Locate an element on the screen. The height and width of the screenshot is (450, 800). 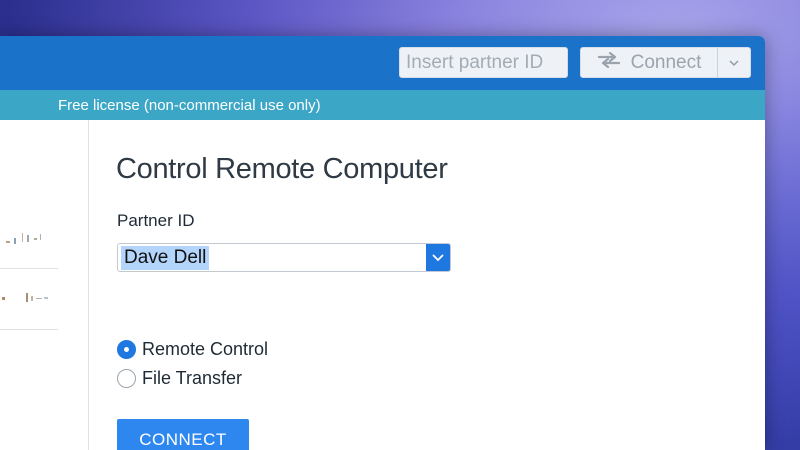
select-chevron-icon is located at coordinates (438, 257).